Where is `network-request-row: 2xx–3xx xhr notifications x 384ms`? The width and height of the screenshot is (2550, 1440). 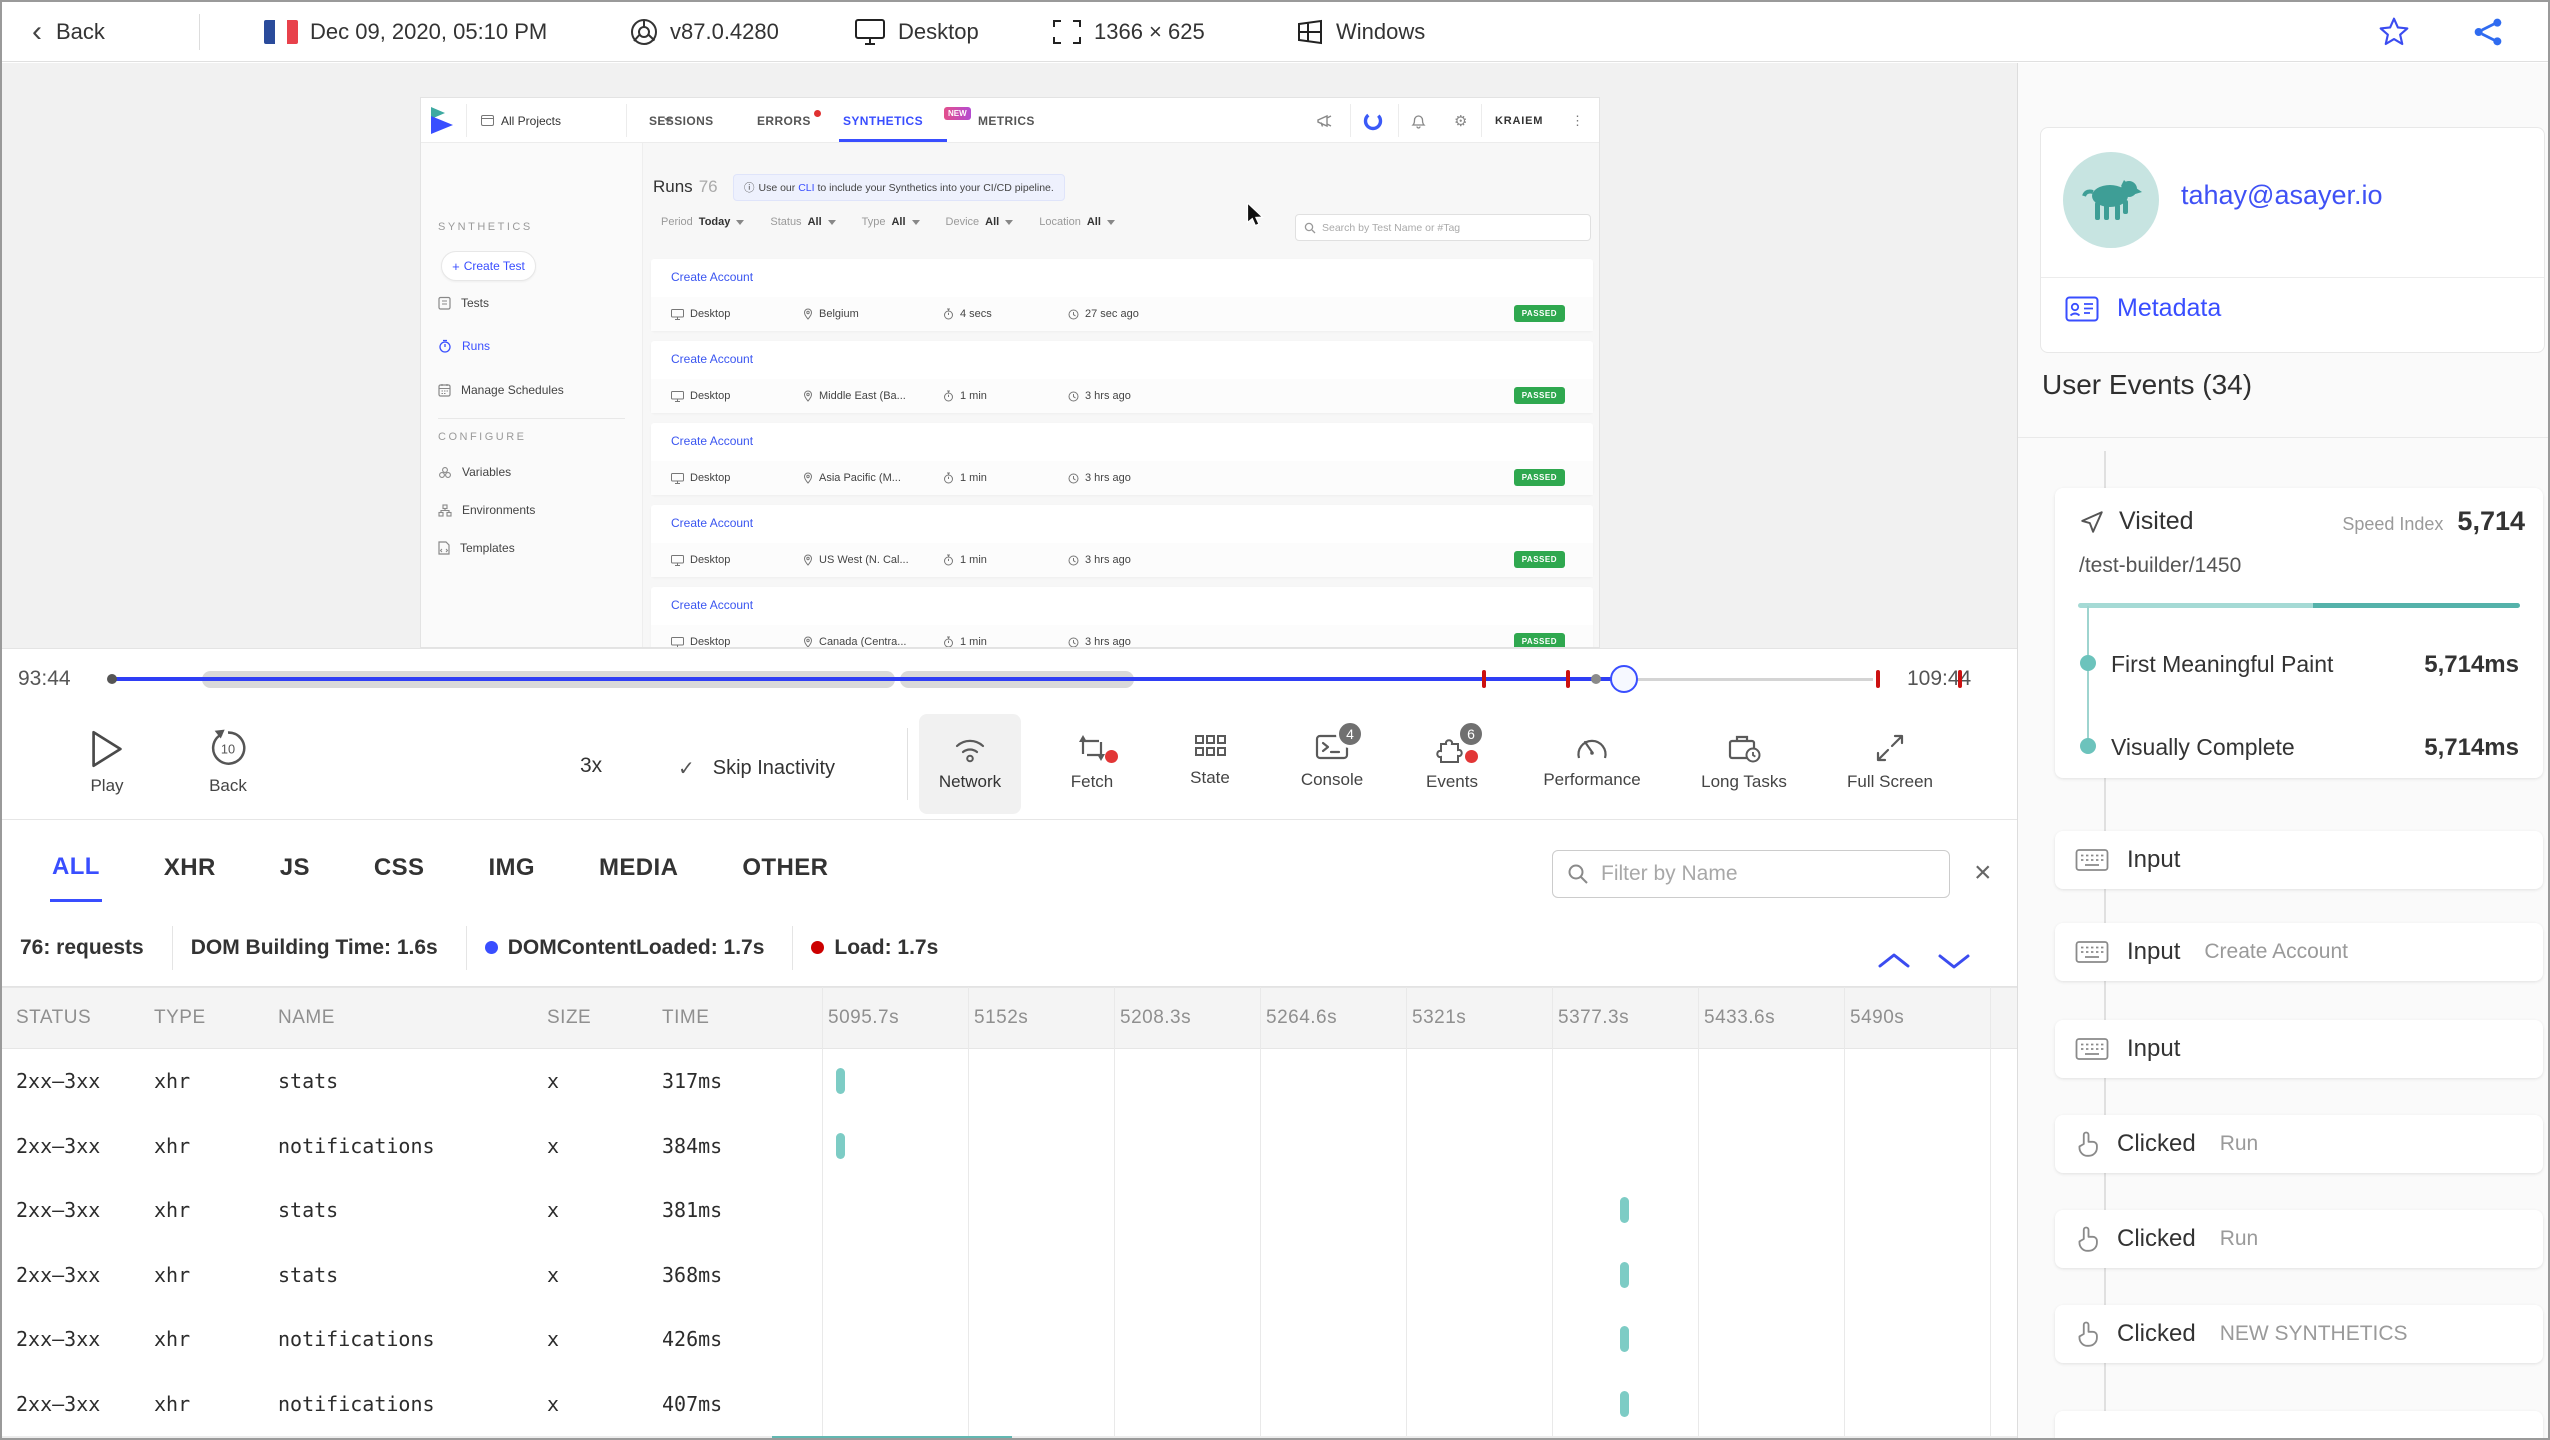
network-request-row: 2xx–3xx xhr notifications x 384ms is located at coordinates (1009, 1146).